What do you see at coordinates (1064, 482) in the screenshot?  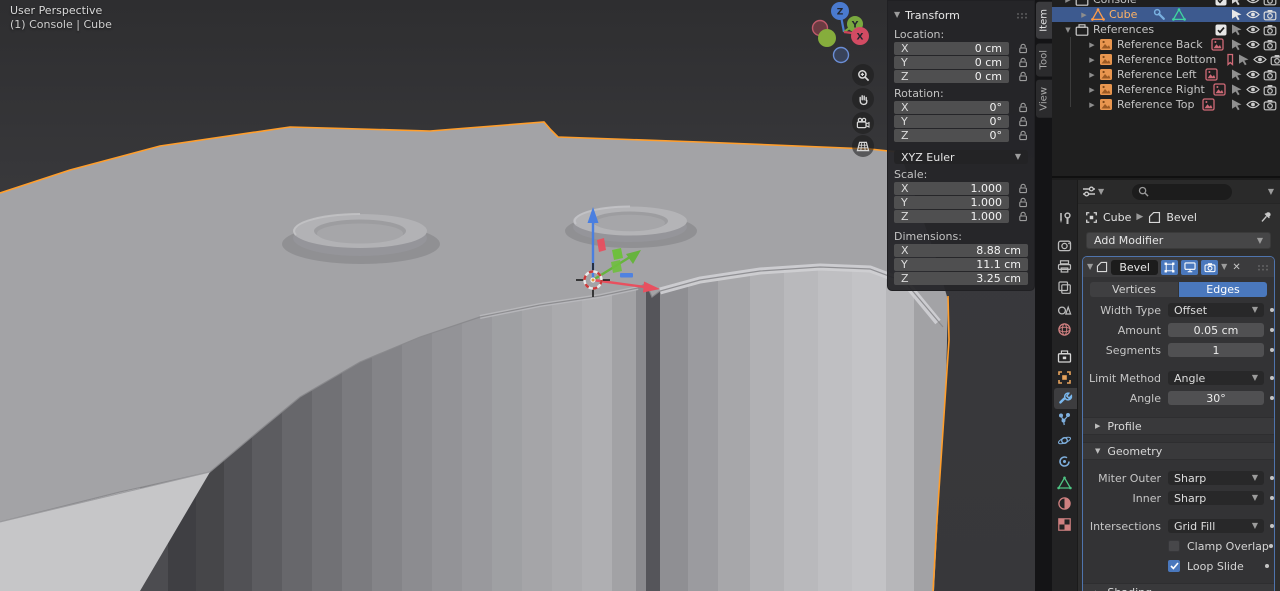 I see `tab-object-data` at bounding box center [1064, 482].